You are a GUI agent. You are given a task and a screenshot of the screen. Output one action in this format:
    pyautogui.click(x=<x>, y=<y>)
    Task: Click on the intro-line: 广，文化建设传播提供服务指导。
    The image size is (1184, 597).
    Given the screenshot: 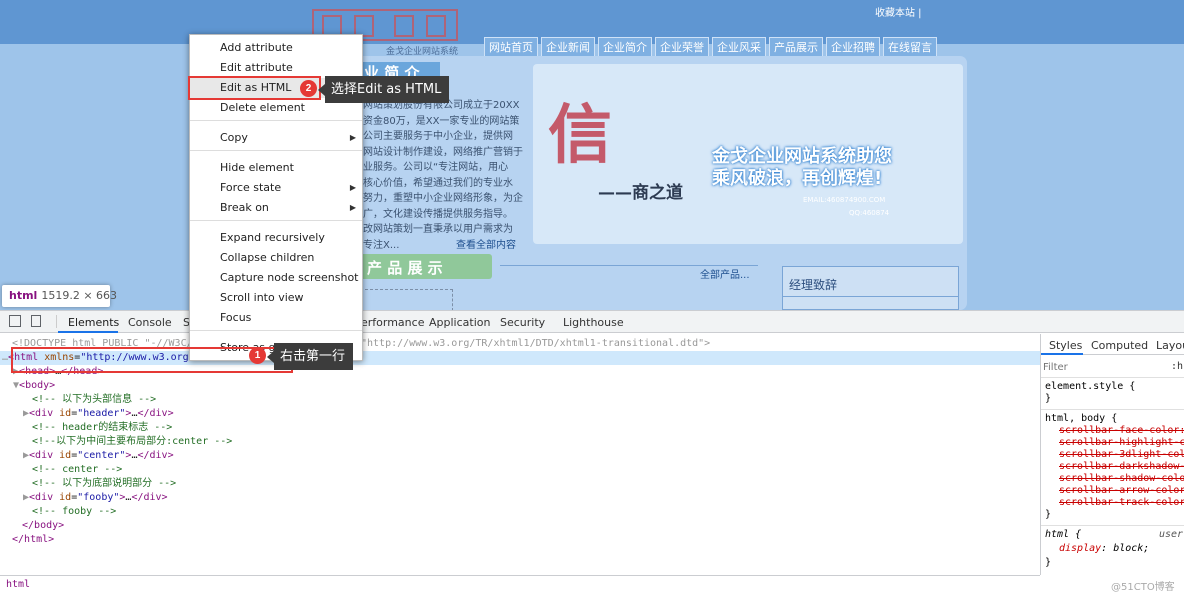 What is the action you would take?
    pyautogui.click(x=438, y=214)
    